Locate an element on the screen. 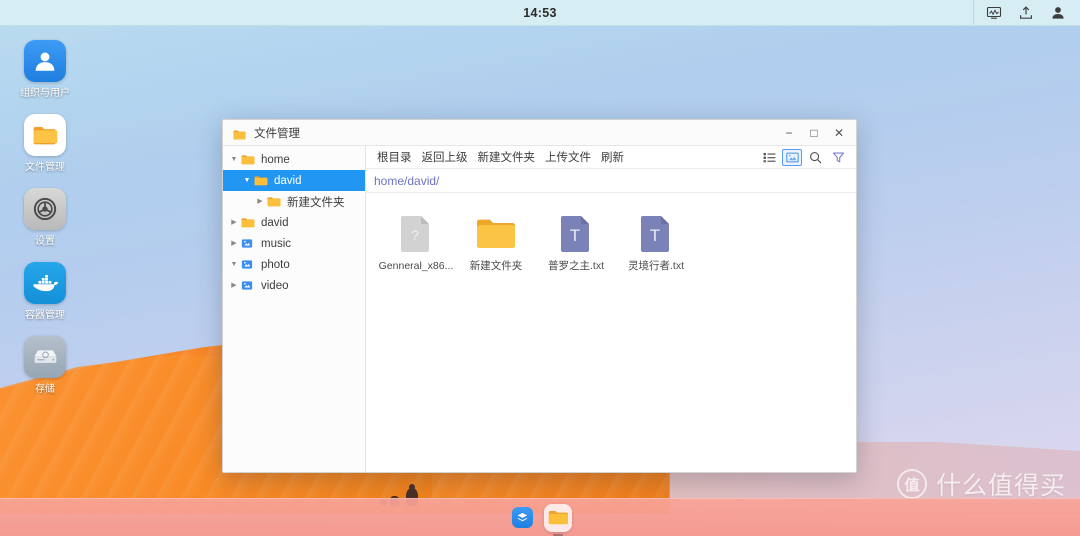 This screenshot has width=1080, height=536. file-name: 新建文件夹 is located at coordinates (496, 266).